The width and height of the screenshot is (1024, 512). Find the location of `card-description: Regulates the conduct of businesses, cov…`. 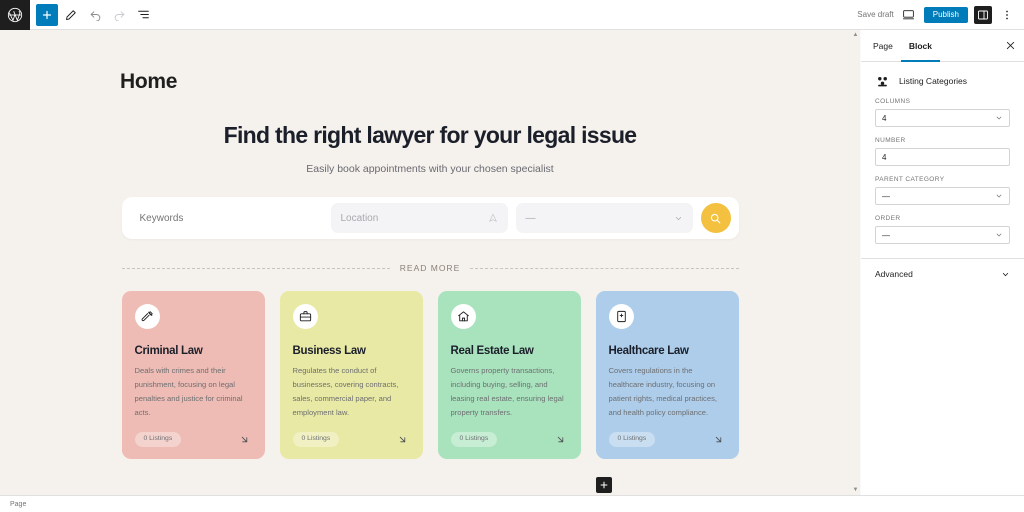

card-description: Regulates the conduct of businesses, cov… is located at coordinates (345, 392).